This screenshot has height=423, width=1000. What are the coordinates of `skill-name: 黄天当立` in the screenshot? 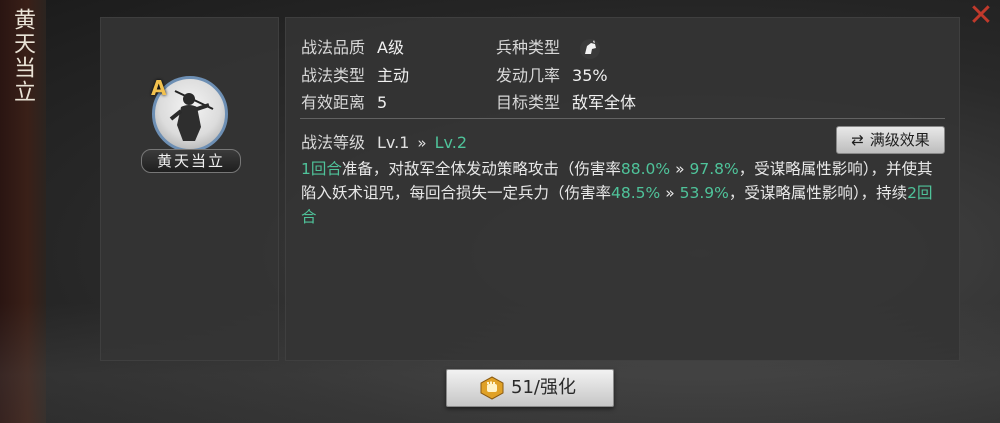 It's located at (191, 161).